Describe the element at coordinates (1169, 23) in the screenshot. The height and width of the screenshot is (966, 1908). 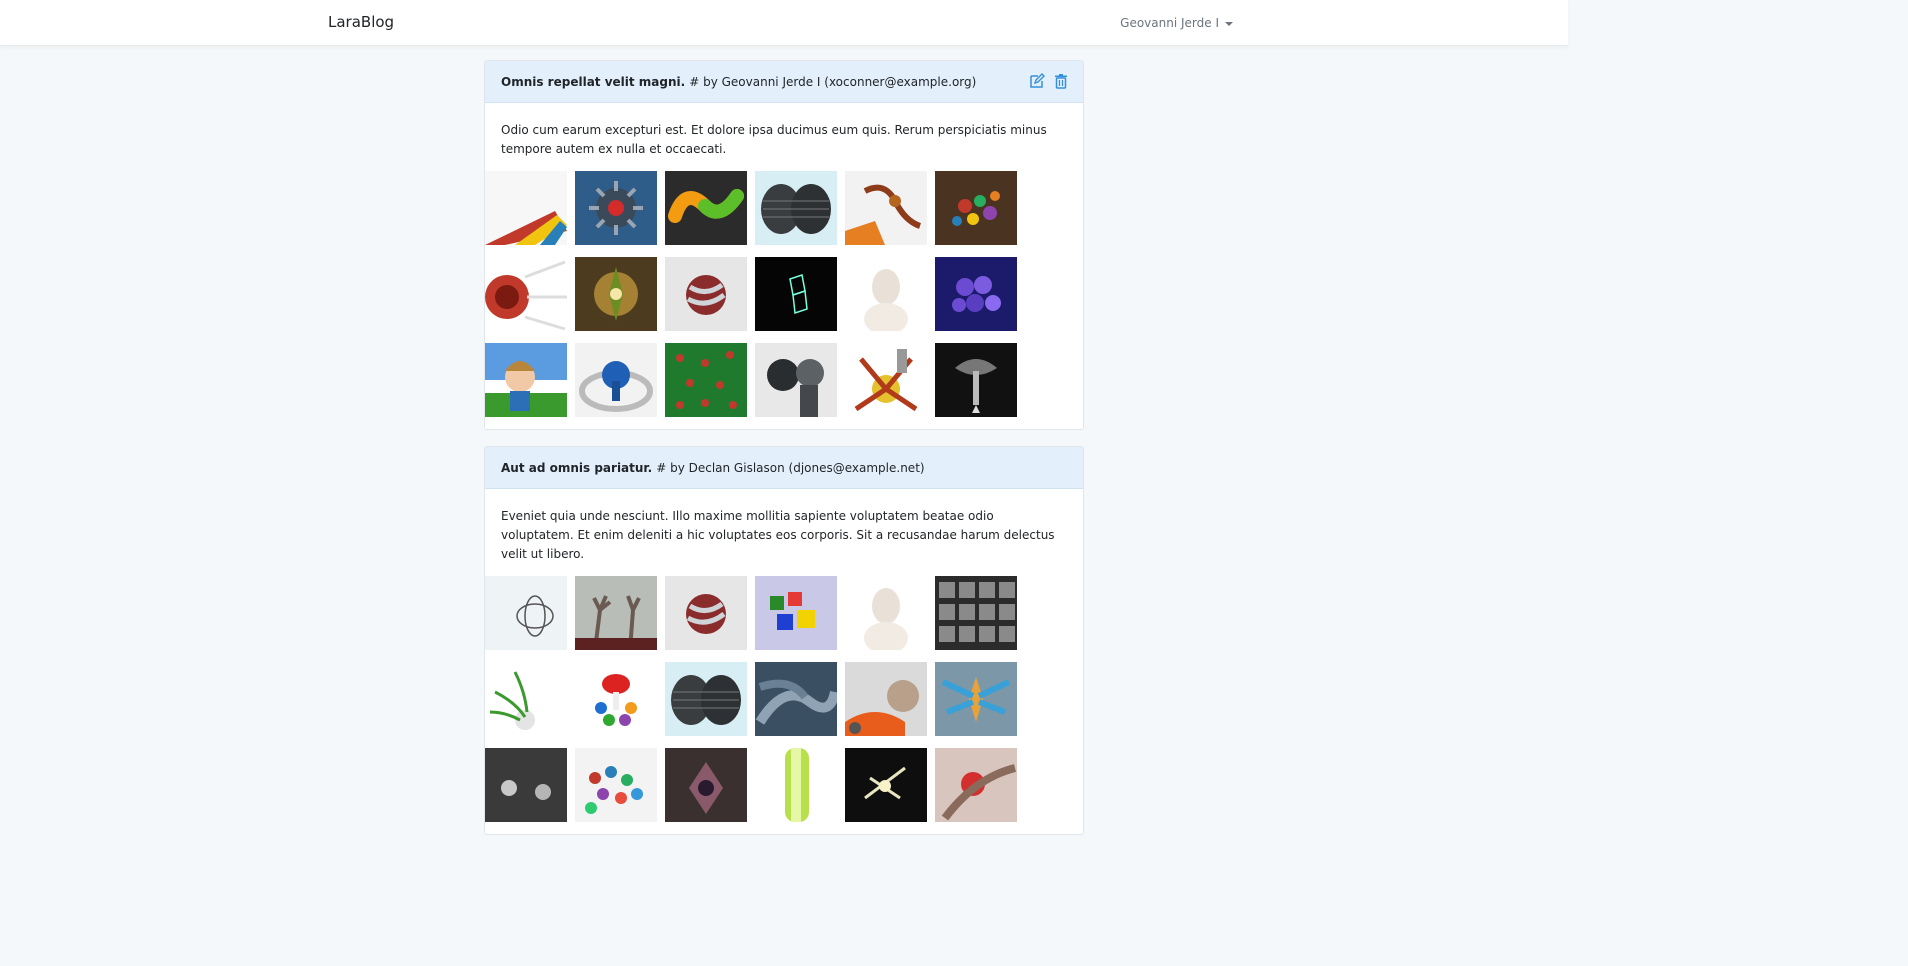
I see `user-name: Geovanni Jerde I` at that location.